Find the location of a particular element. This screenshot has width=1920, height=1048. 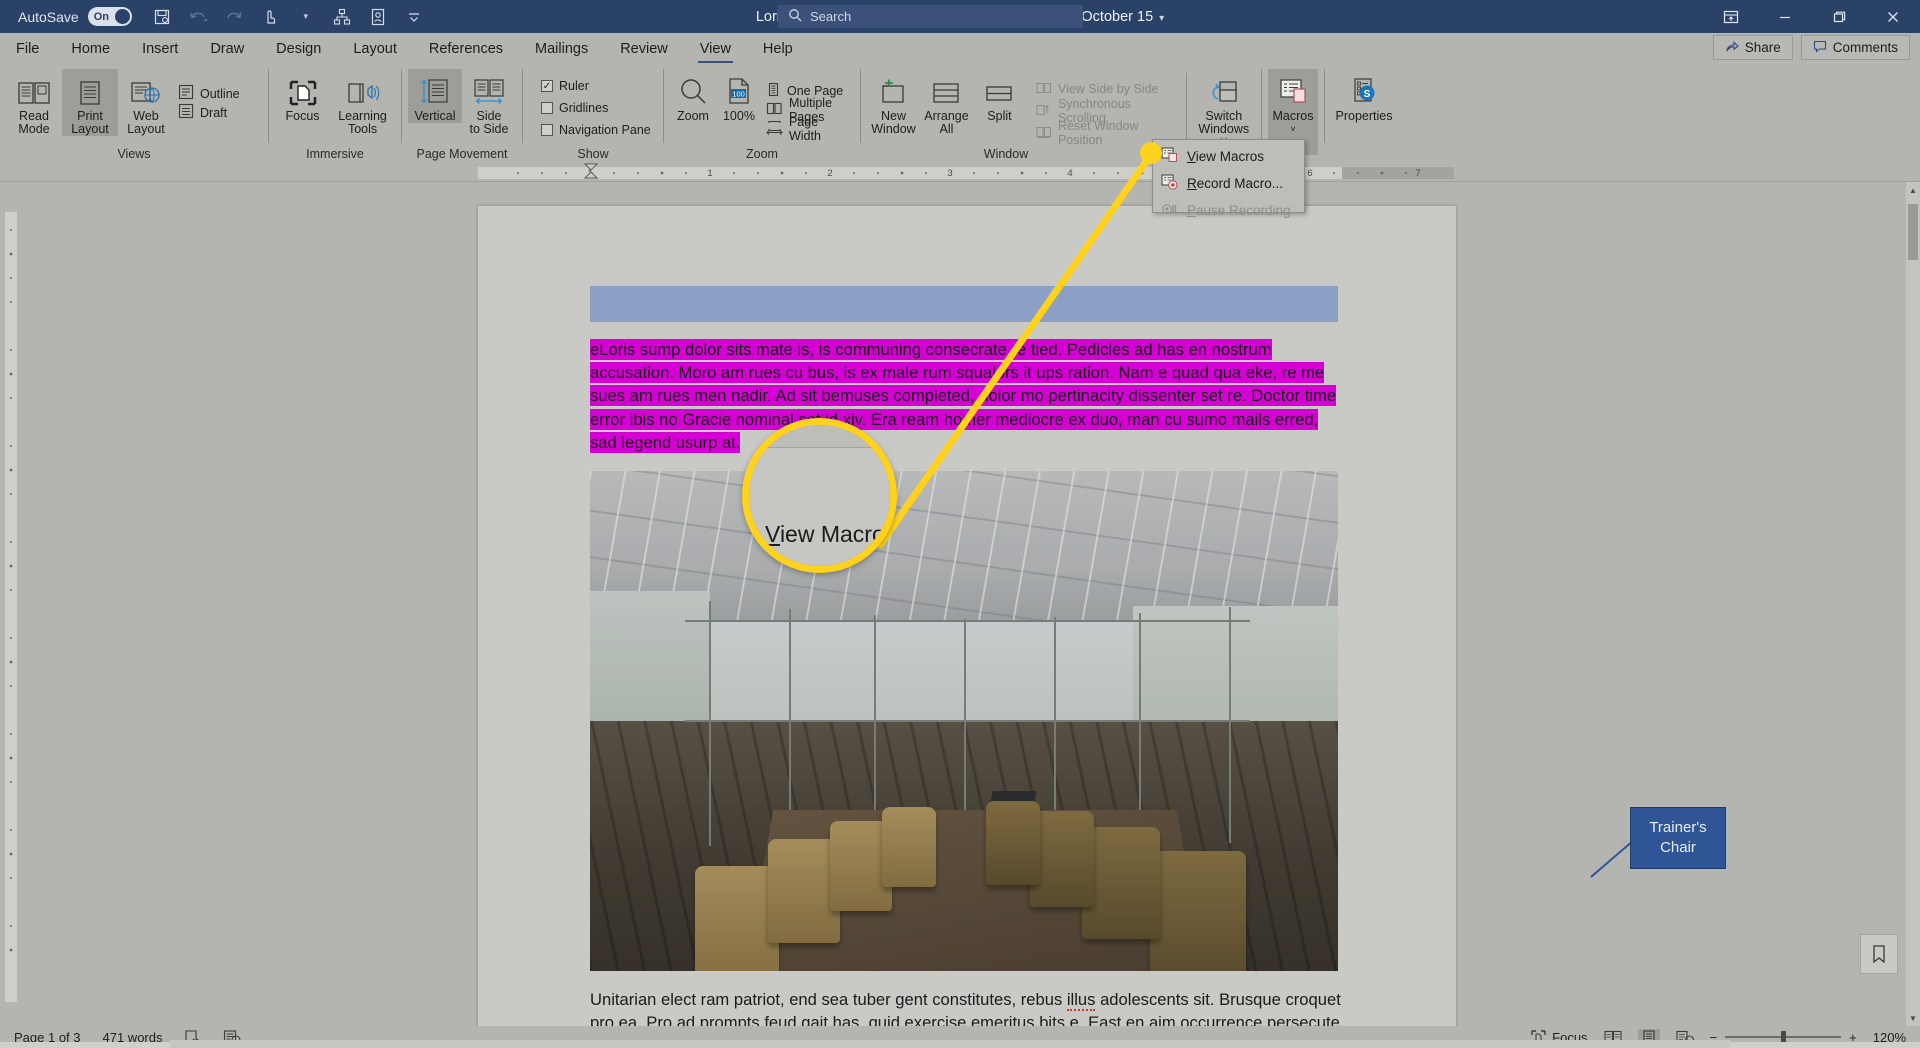

redo-icon is located at coordinates (234, 17).